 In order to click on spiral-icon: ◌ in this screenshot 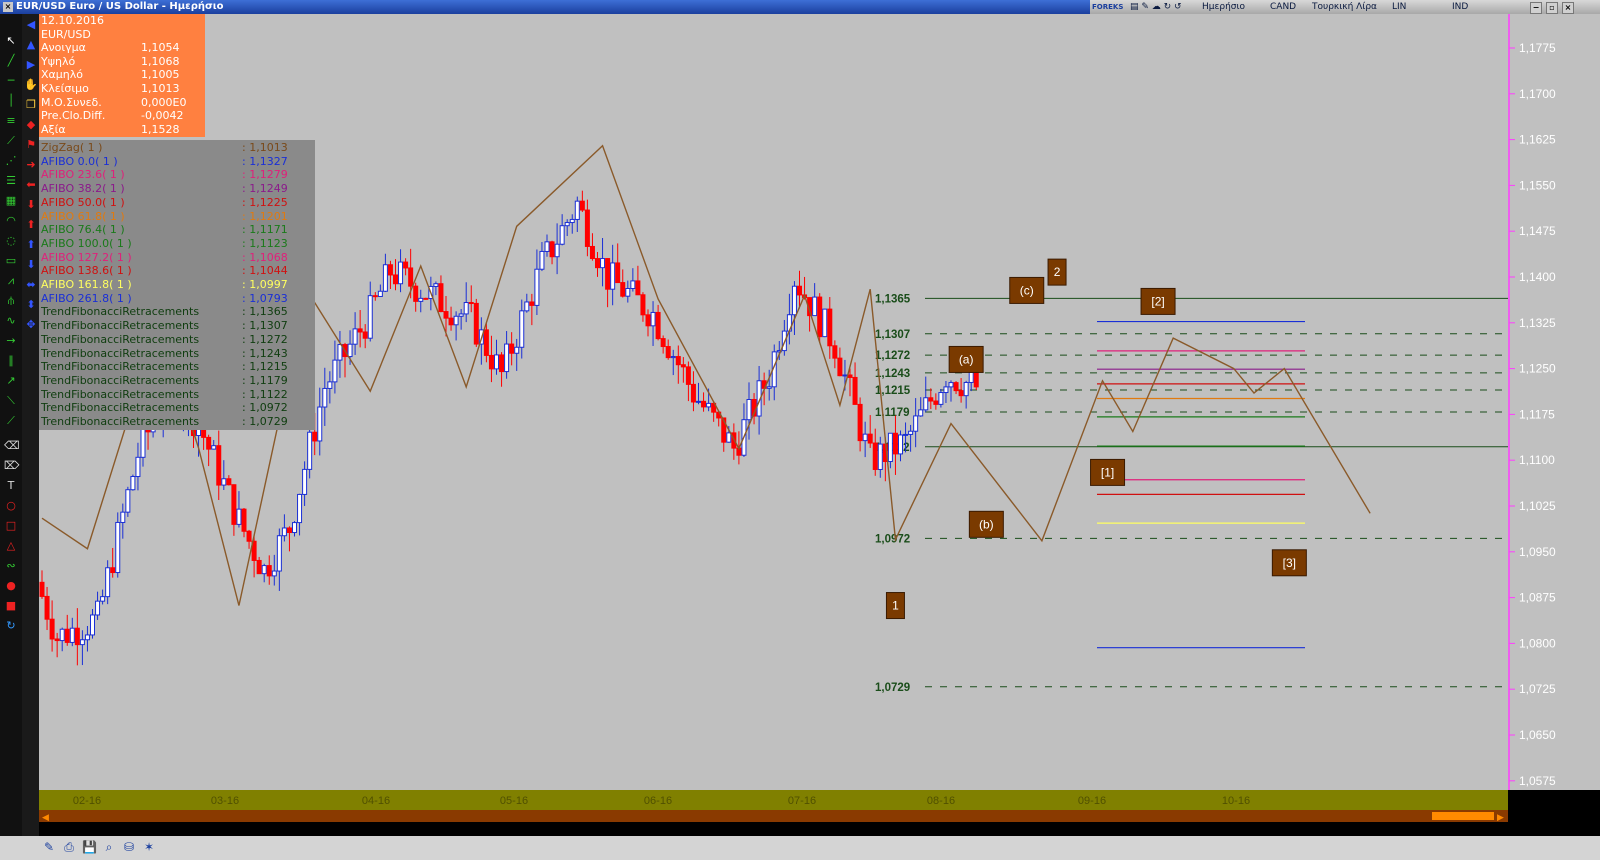, I will do `click(11, 241)`.